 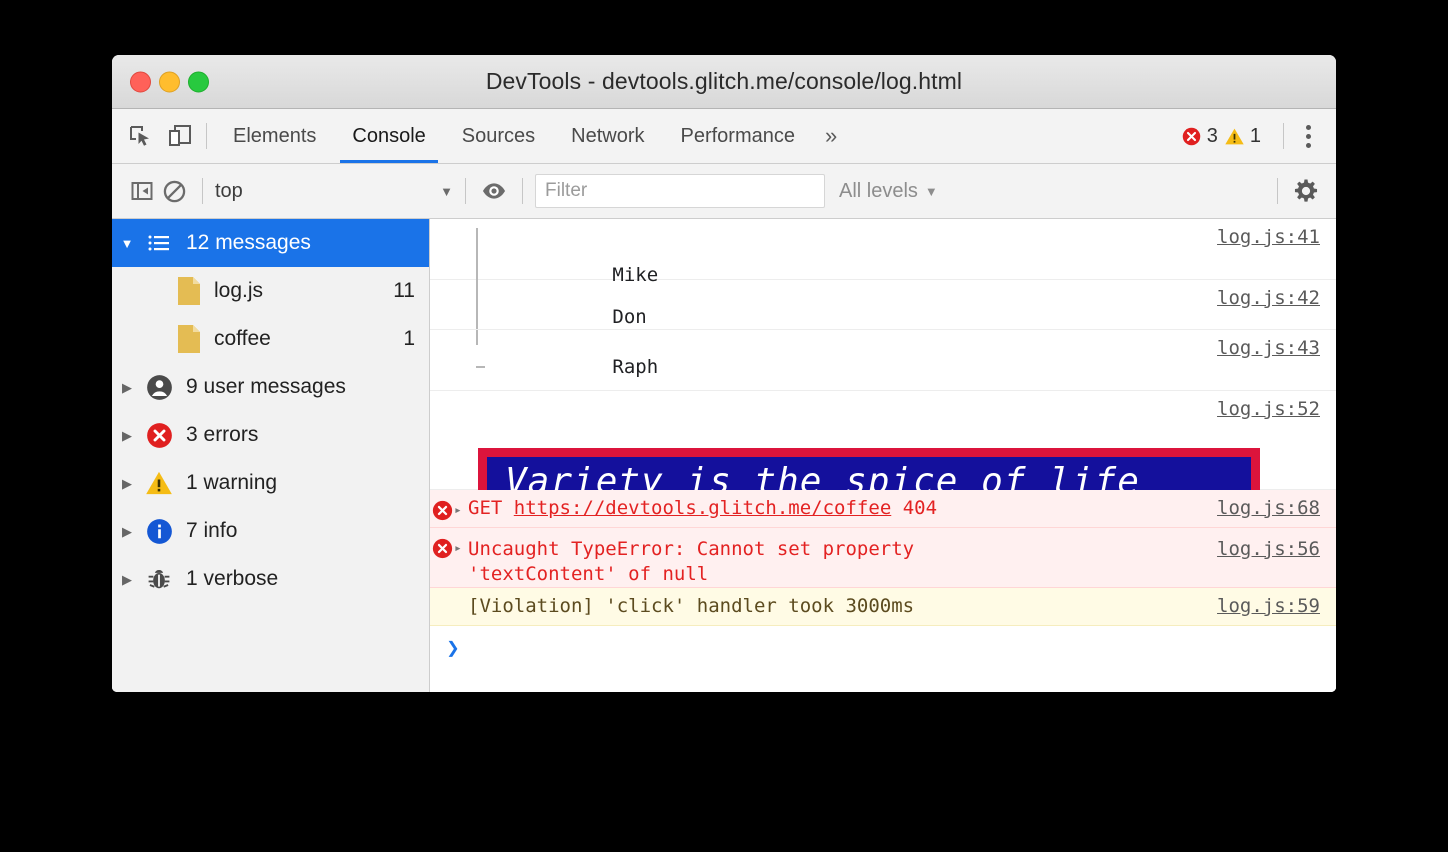 What do you see at coordinates (914, 507) in the screenshot?
I see `status-code: 404` at bounding box center [914, 507].